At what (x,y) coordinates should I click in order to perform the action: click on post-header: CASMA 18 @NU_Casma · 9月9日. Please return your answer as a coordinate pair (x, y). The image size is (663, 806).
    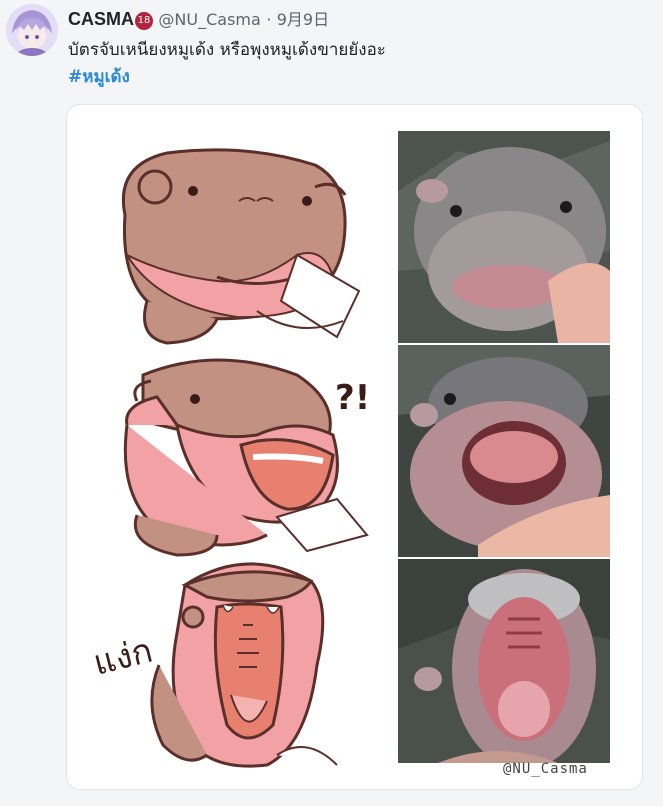
    Looking at the image, I should click on (198, 18).